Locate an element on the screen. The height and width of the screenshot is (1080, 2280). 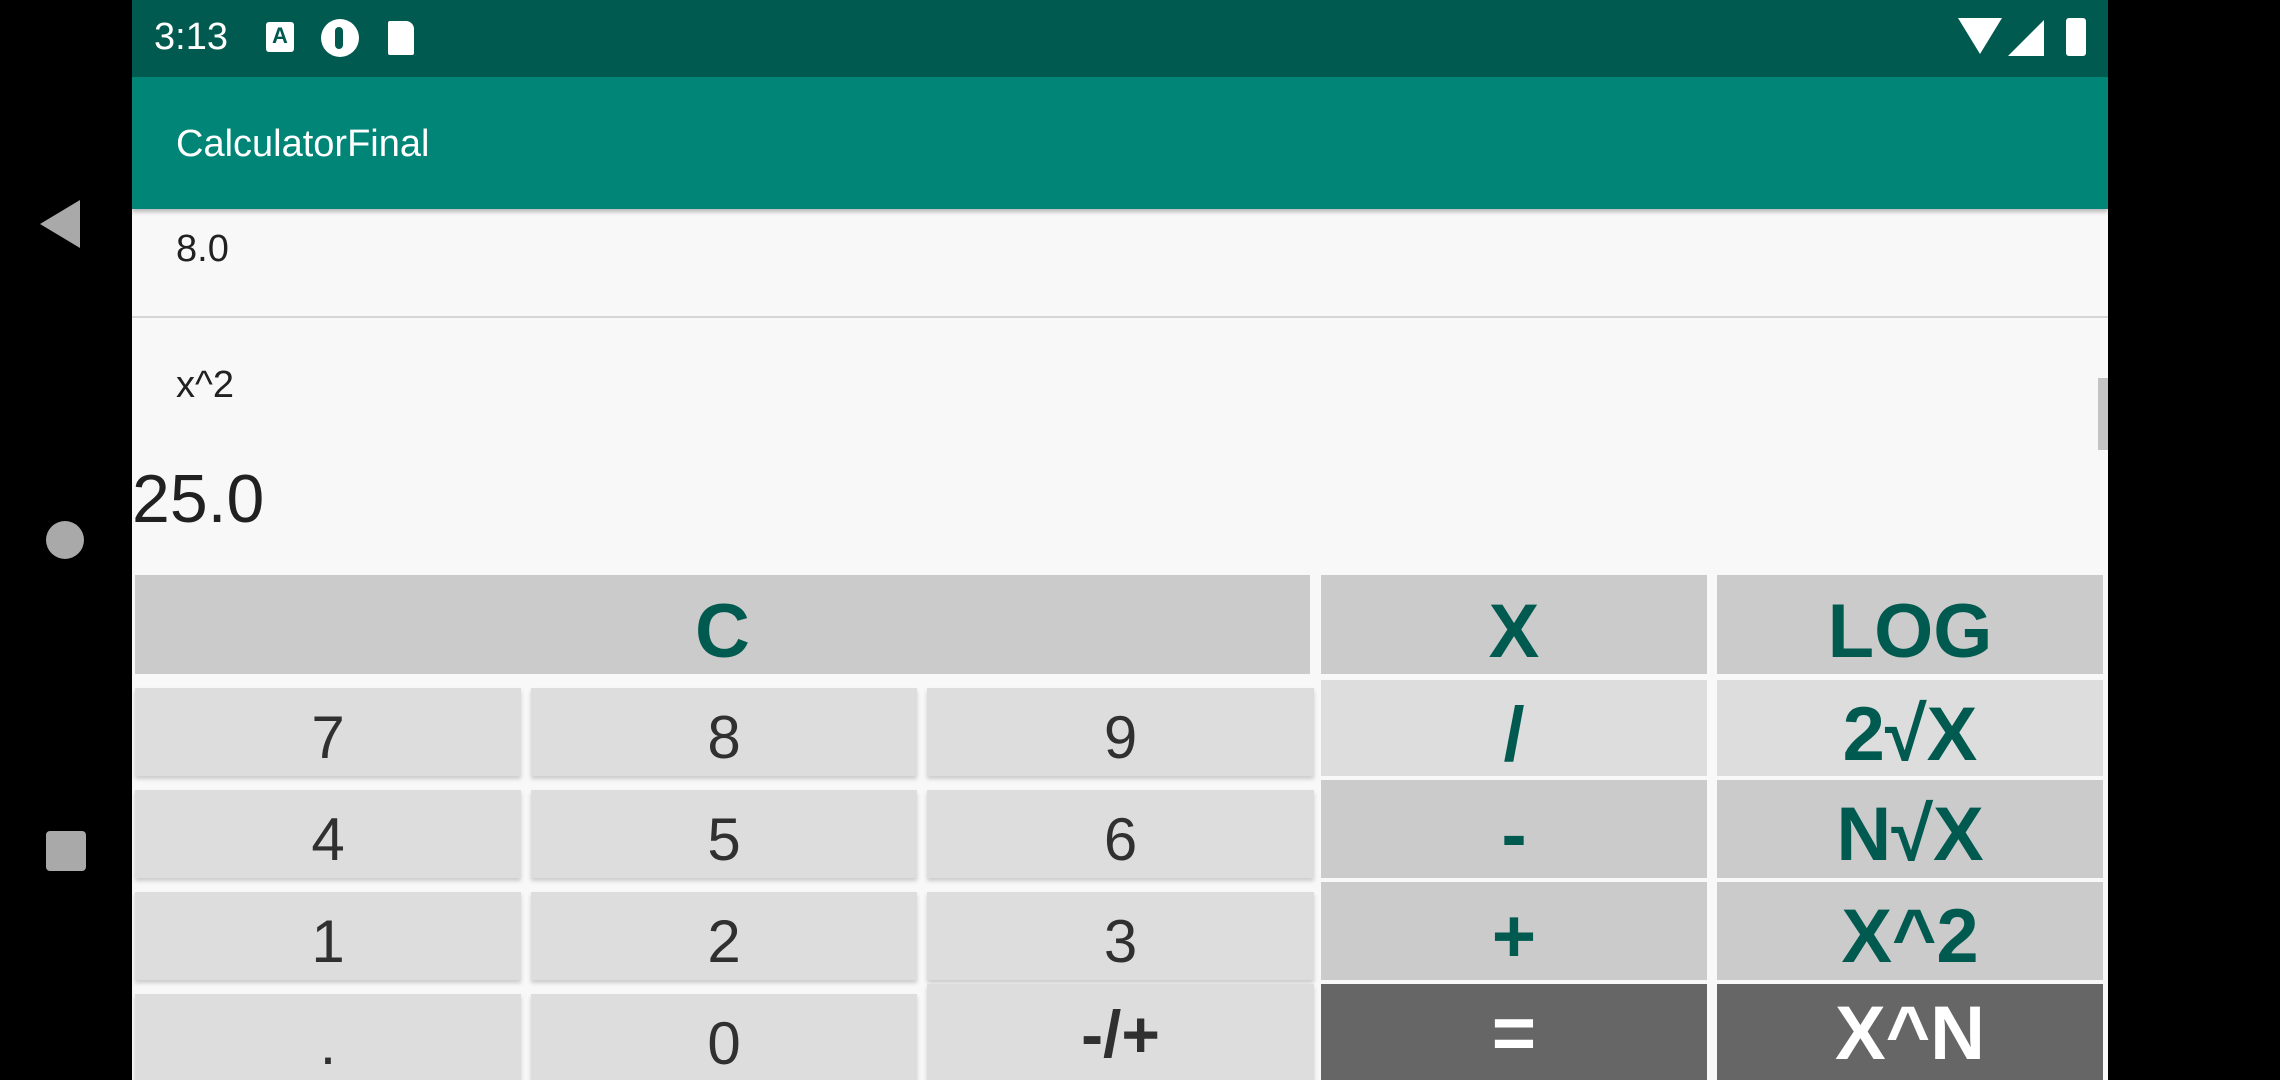
sd-card-icon is located at coordinates (401, 38).